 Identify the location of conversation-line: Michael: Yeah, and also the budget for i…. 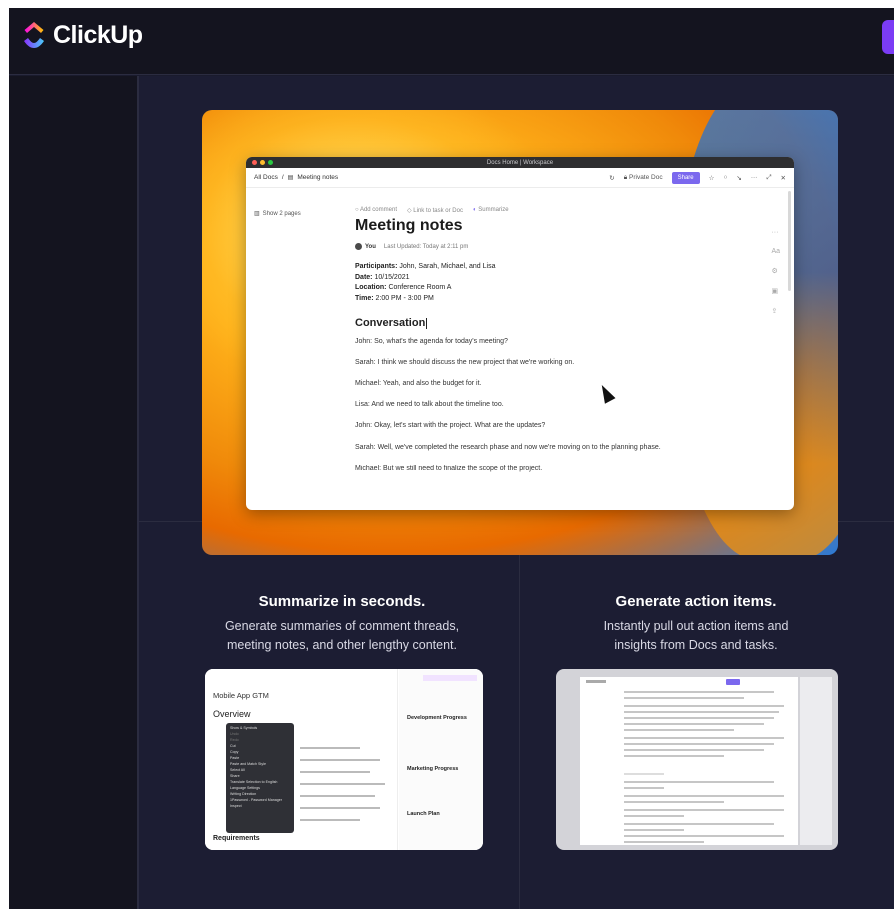
(545, 390).